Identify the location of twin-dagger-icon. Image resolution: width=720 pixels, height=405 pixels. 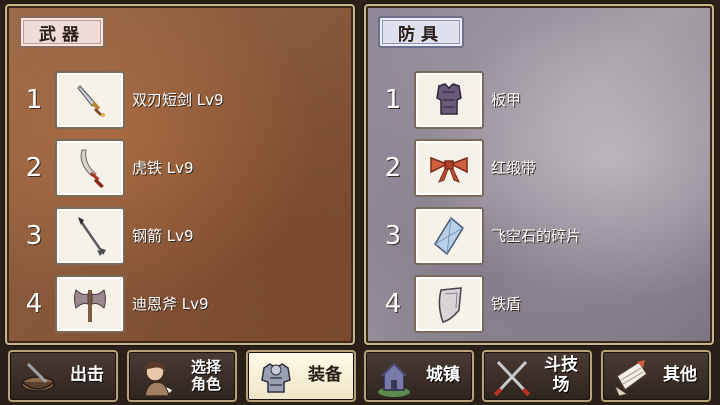
(91, 101).